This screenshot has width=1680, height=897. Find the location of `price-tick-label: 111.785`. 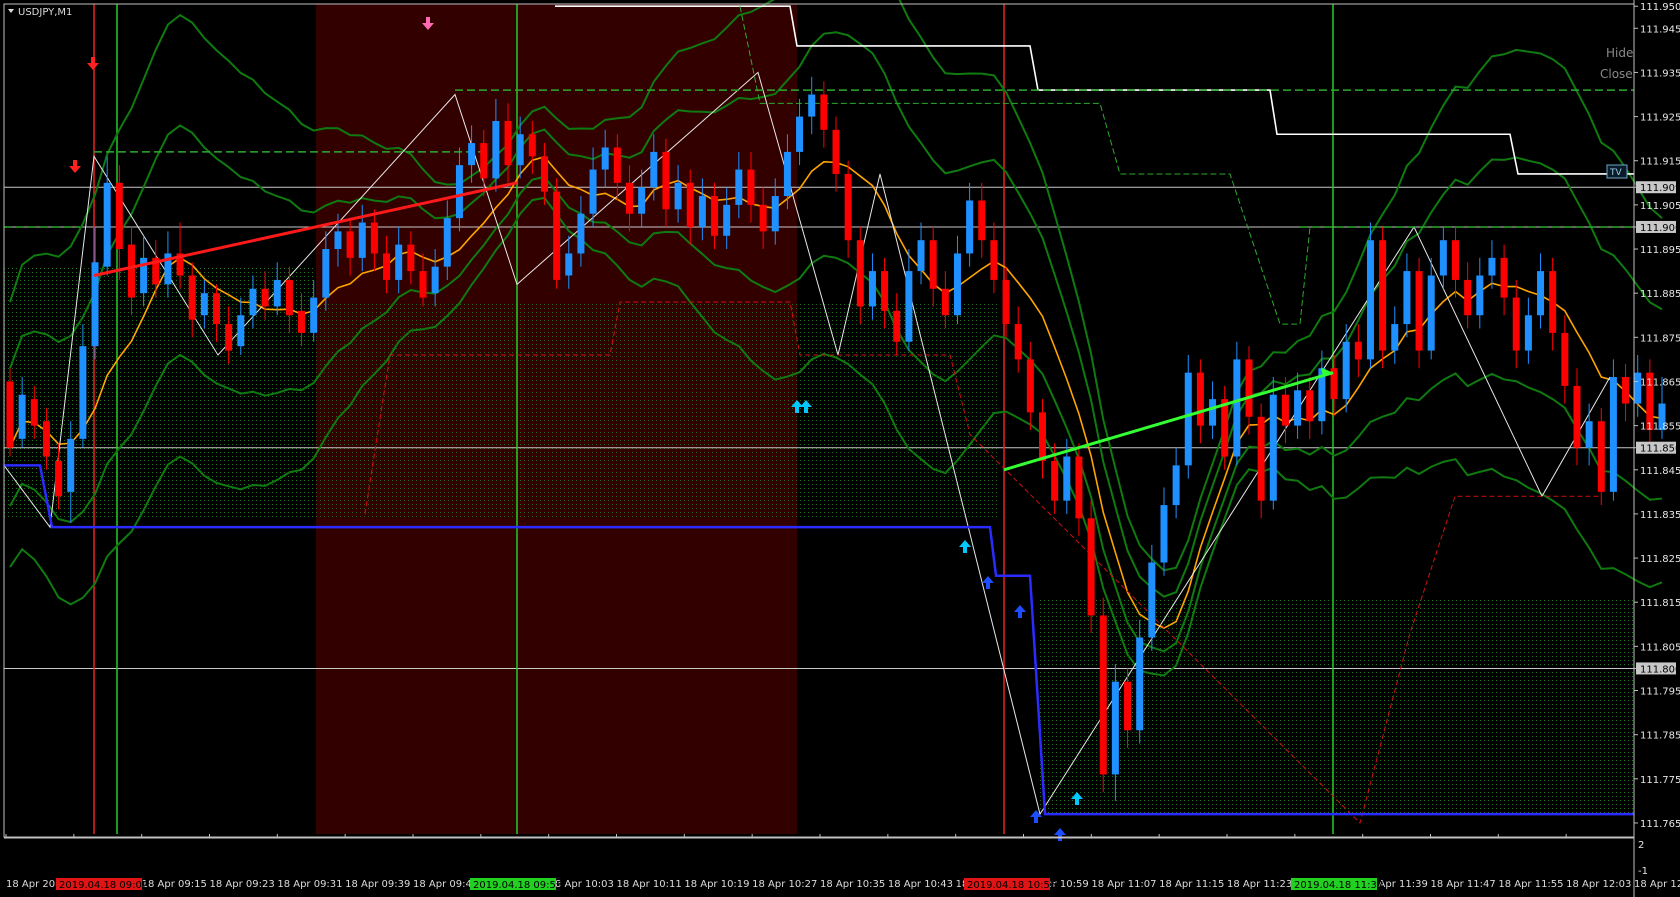

price-tick-label: 111.785 is located at coordinates (1660, 736).